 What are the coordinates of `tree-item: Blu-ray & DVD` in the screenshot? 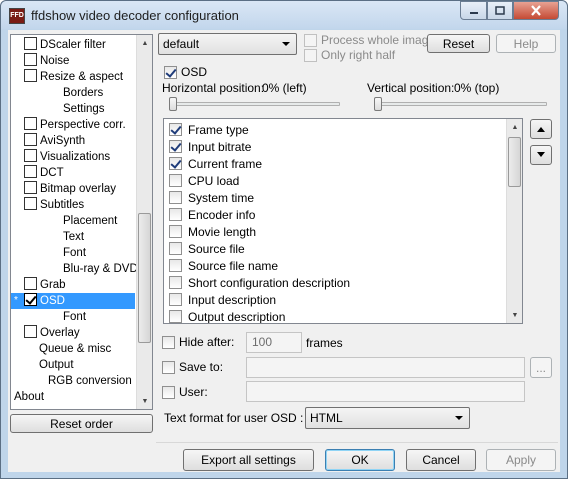 It's located at (100, 269).